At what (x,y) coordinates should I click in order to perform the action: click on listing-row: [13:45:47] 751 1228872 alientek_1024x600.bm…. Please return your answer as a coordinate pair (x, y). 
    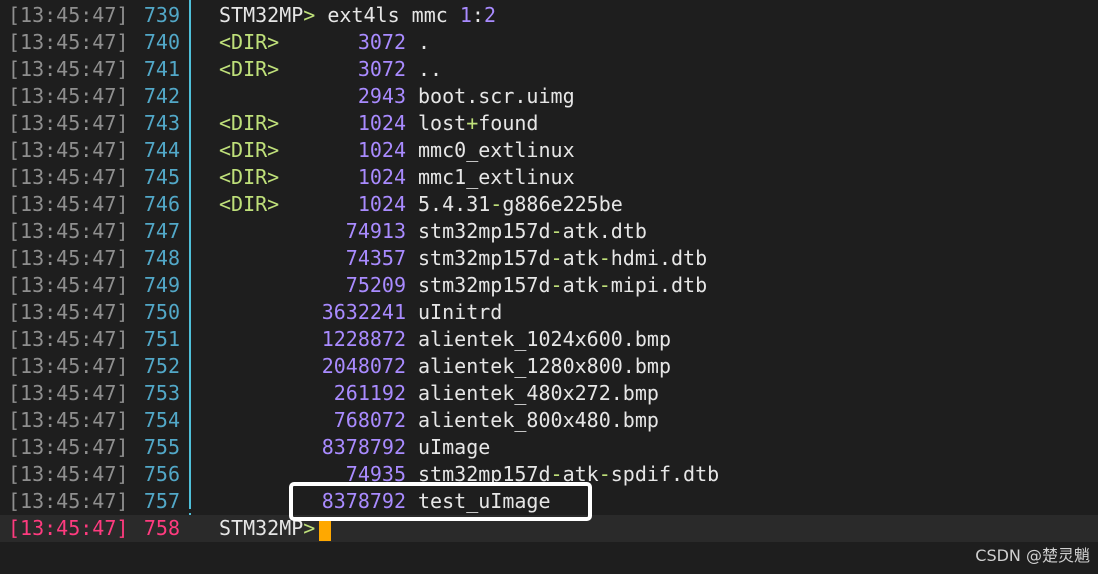
    Looking at the image, I should click on (549, 339).